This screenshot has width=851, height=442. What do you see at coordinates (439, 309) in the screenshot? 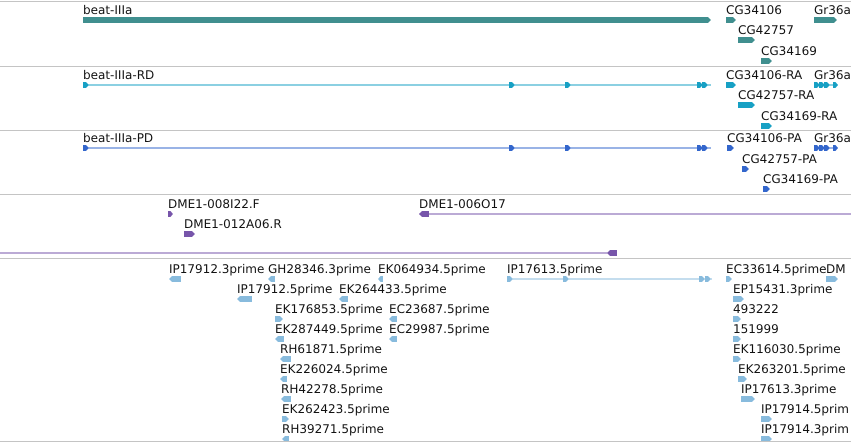
I see `feature-label: EC23687.5prime` at bounding box center [439, 309].